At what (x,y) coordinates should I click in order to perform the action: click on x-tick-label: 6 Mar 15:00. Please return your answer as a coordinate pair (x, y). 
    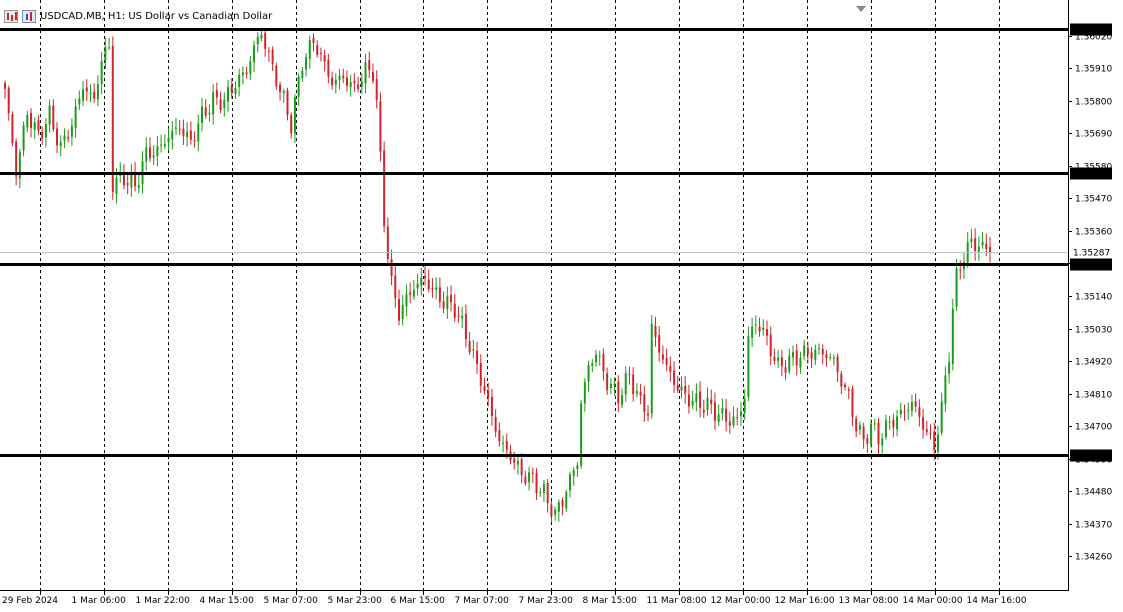
    Looking at the image, I should click on (418, 601).